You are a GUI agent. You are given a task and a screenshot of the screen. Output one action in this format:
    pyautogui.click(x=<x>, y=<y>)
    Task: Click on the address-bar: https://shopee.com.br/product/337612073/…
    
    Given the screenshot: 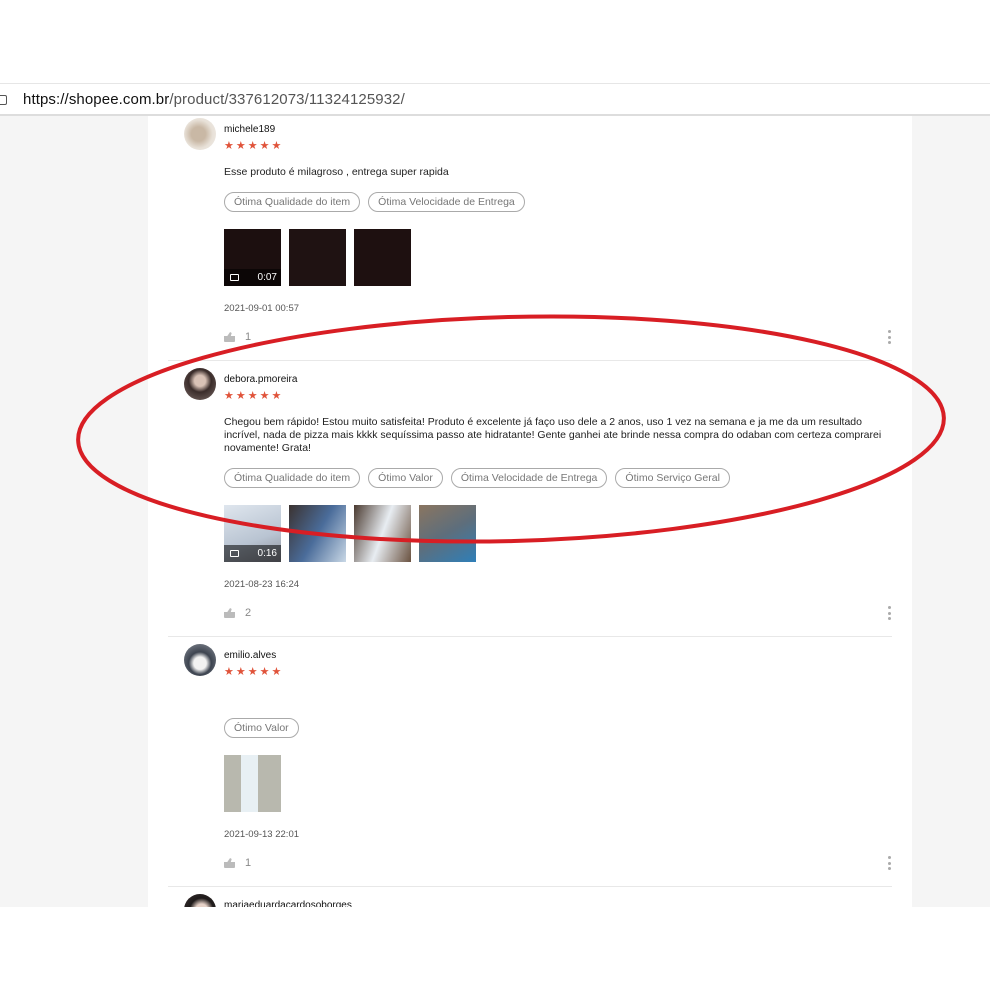 What is the action you would take?
    pyautogui.click(x=495, y=99)
    